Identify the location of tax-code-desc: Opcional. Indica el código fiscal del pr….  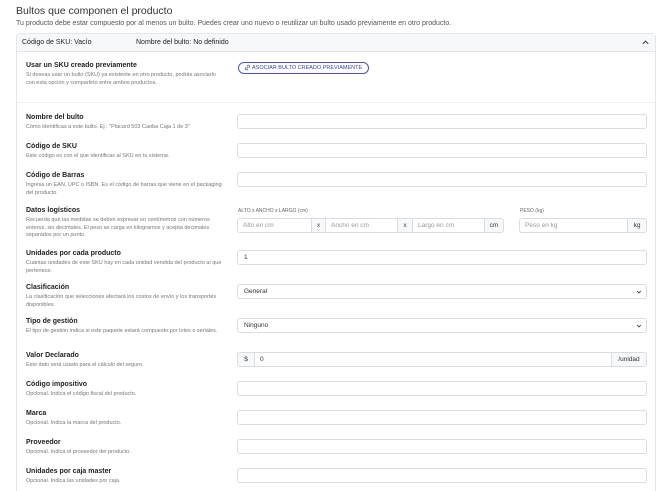
(81, 394).